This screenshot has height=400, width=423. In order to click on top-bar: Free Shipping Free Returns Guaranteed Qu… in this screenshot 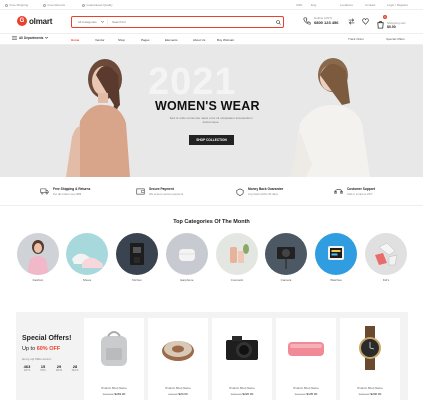, I will do `click(211, 5)`.